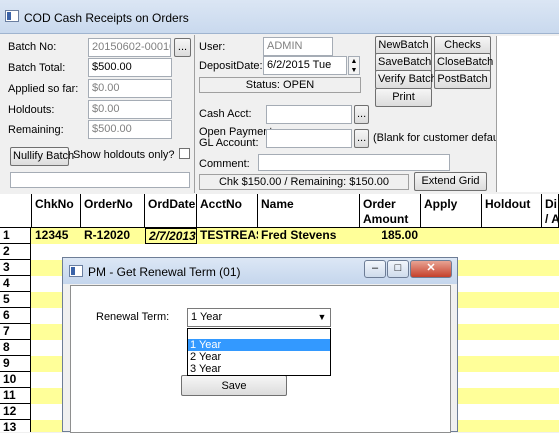  I want to click on holdouts-label: Holdouts:, so click(31, 110).